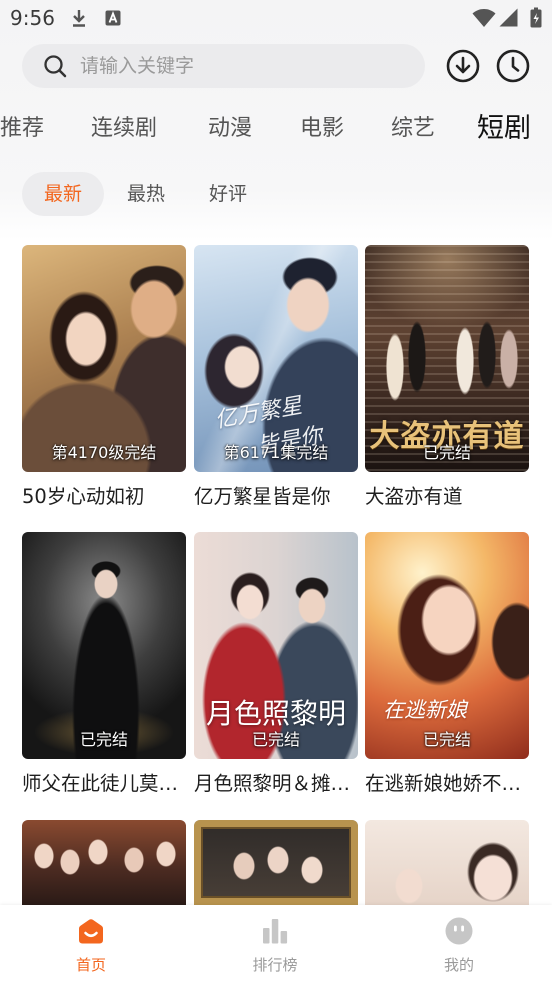 The width and height of the screenshot is (552, 983). Describe the element at coordinates (276, 129) in the screenshot. I see `category-tabs: 推荐 连续剧 动漫 电影 综艺 短剧` at that location.